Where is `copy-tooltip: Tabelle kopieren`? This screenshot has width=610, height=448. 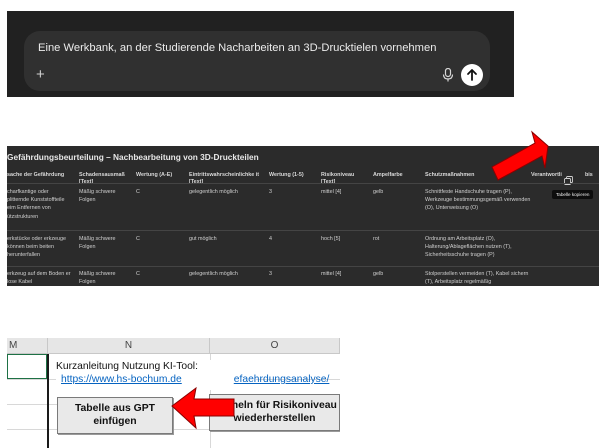 copy-tooltip: Tabelle kopieren is located at coordinates (573, 194).